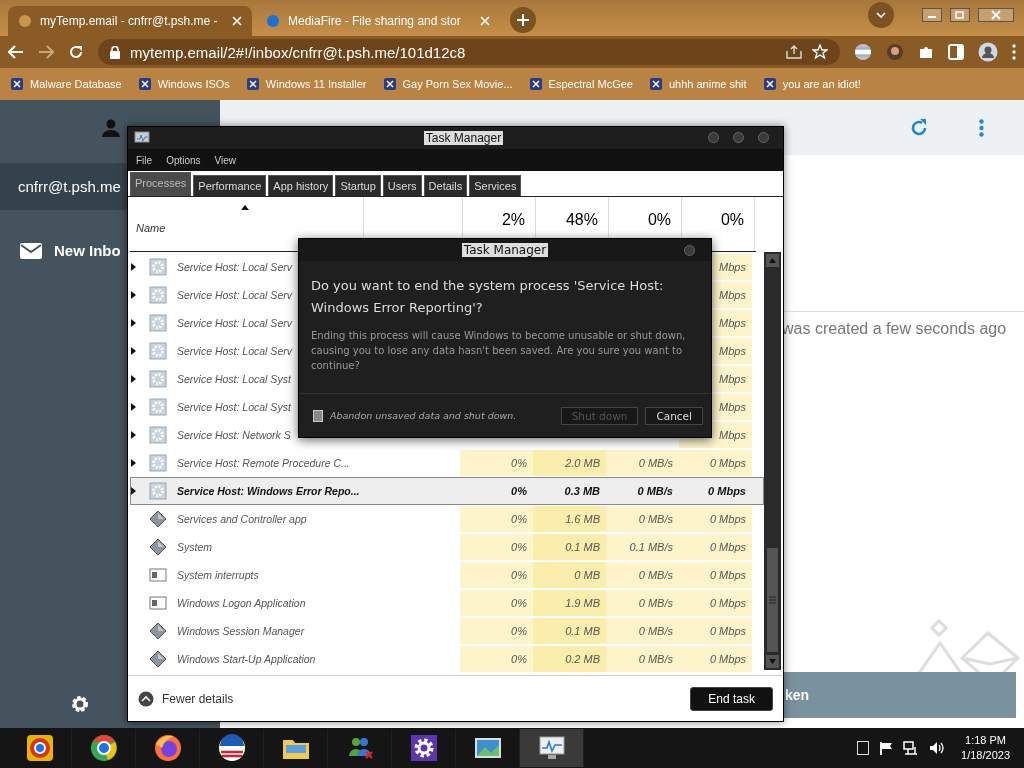 This screenshot has width=1024, height=768. Describe the element at coordinates (713, 137) in the screenshot. I see `minimize-button` at that location.